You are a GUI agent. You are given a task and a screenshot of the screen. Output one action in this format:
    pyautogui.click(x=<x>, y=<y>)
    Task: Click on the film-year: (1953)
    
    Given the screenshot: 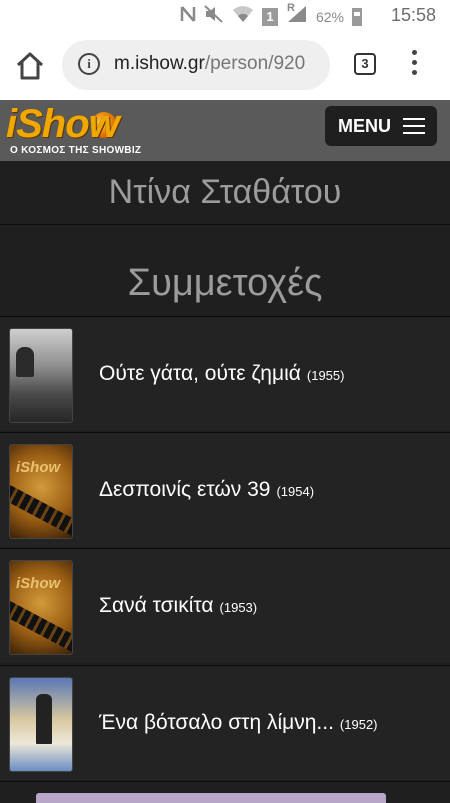 What is the action you would take?
    pyautogui.click(x=238, y=607)
    